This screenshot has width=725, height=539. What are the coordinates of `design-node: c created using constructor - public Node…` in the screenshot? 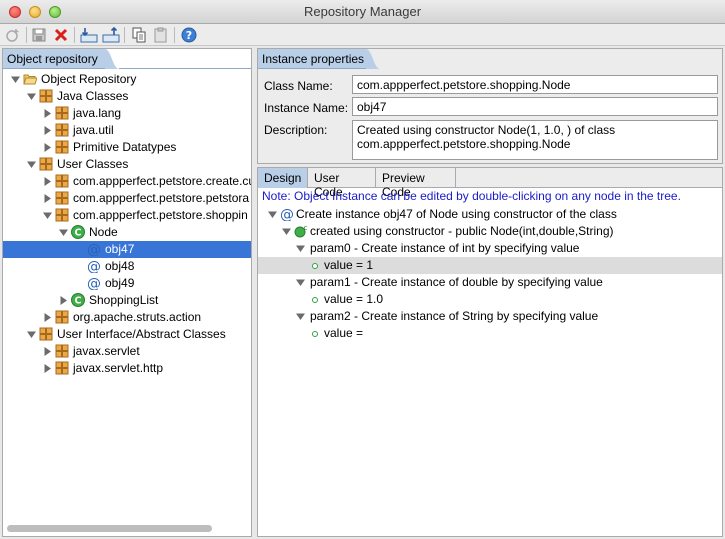 It's located at (490, 231).